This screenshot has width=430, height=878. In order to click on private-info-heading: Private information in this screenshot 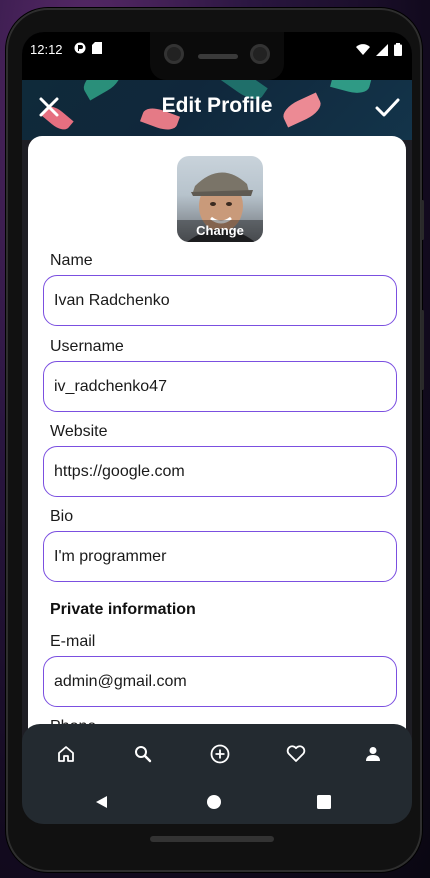, I will do `click(123, 609)`.